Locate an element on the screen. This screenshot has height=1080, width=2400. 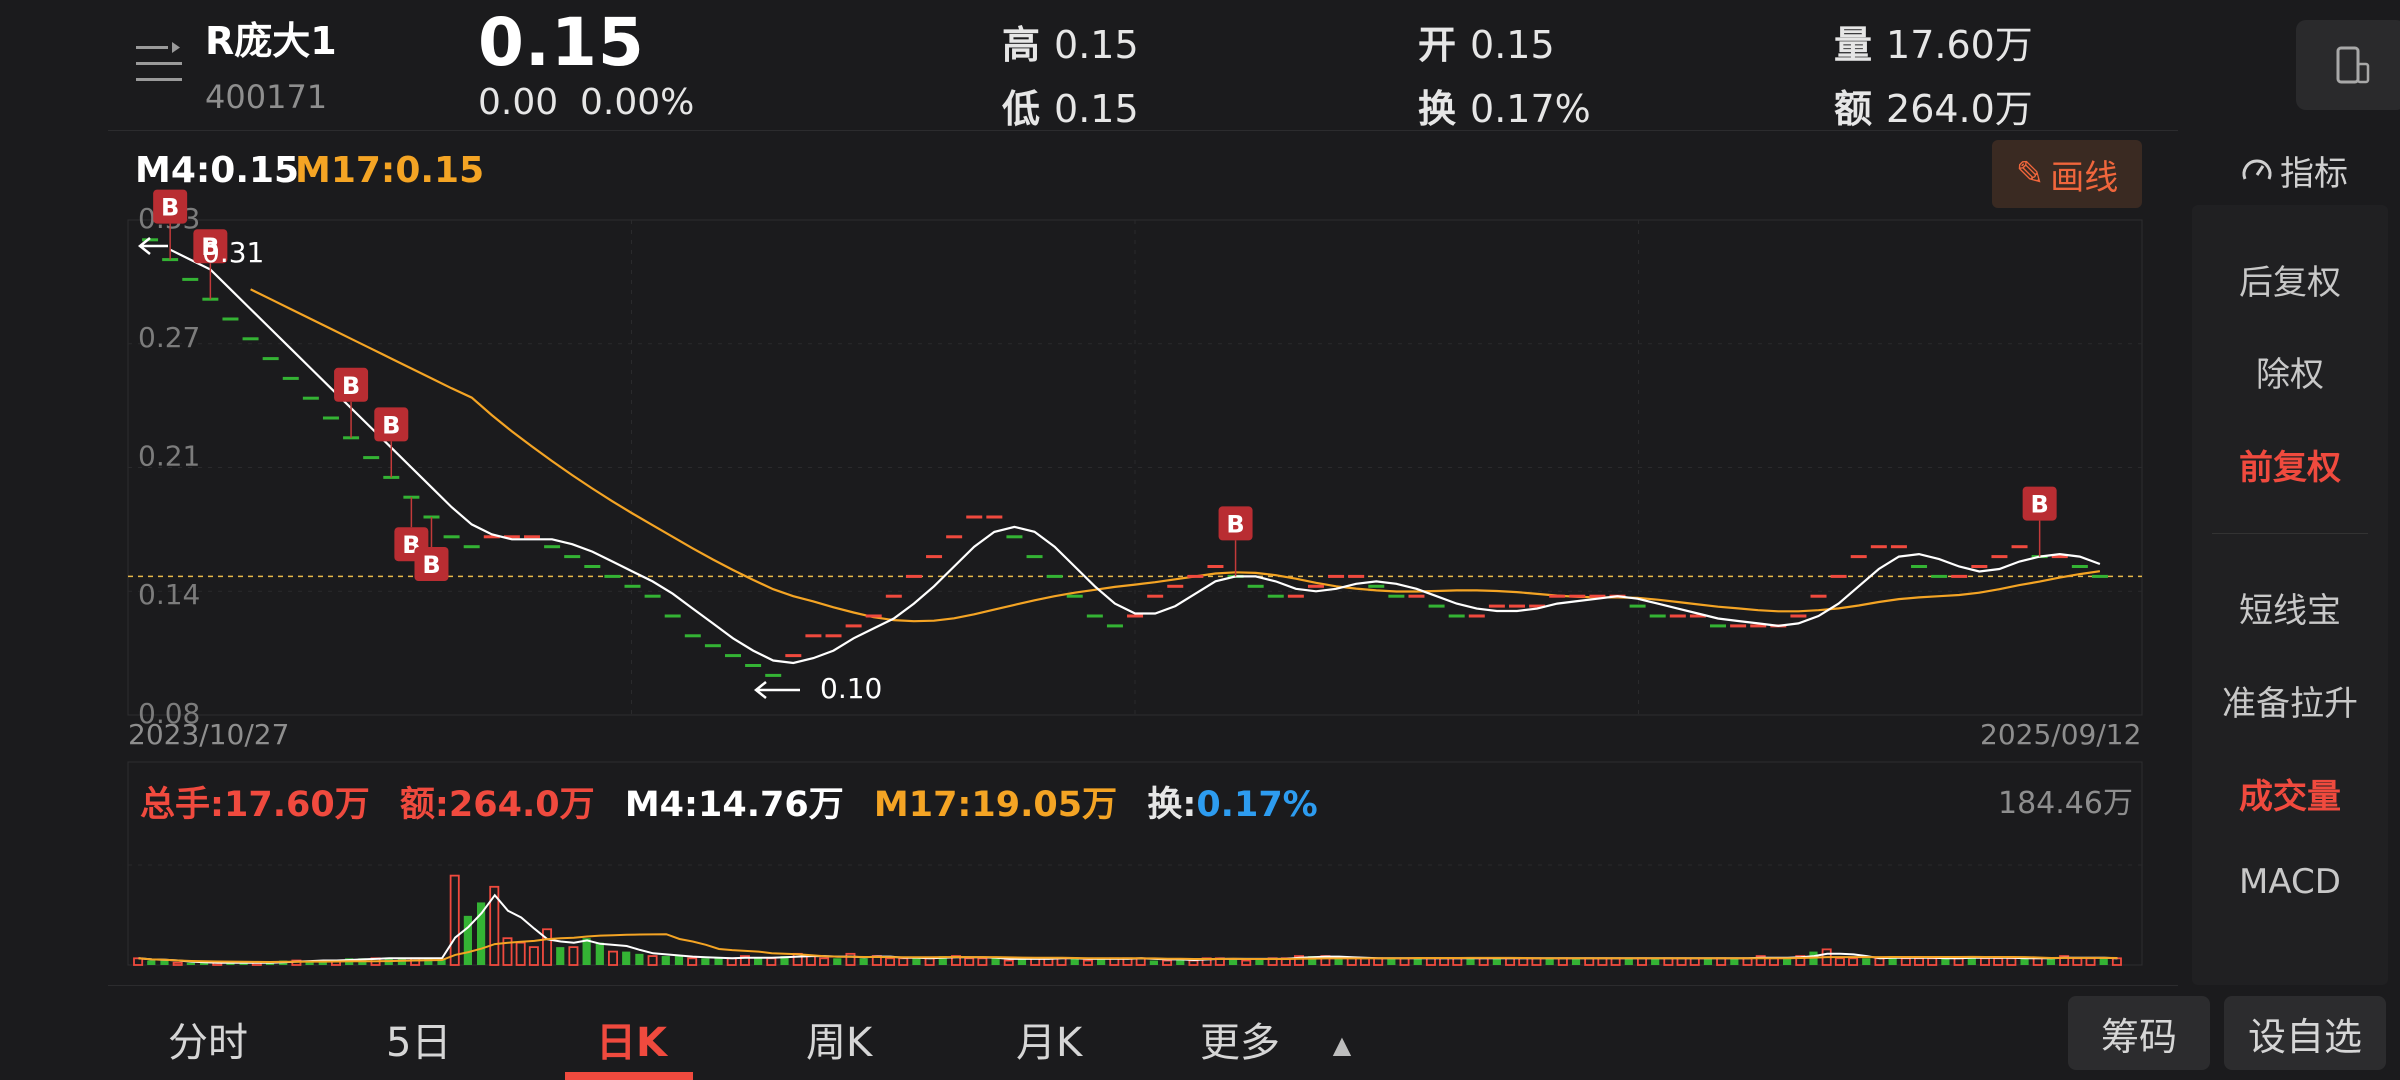
add-watchlist-button: 设自选 is located at coordinates (2305, 1033).